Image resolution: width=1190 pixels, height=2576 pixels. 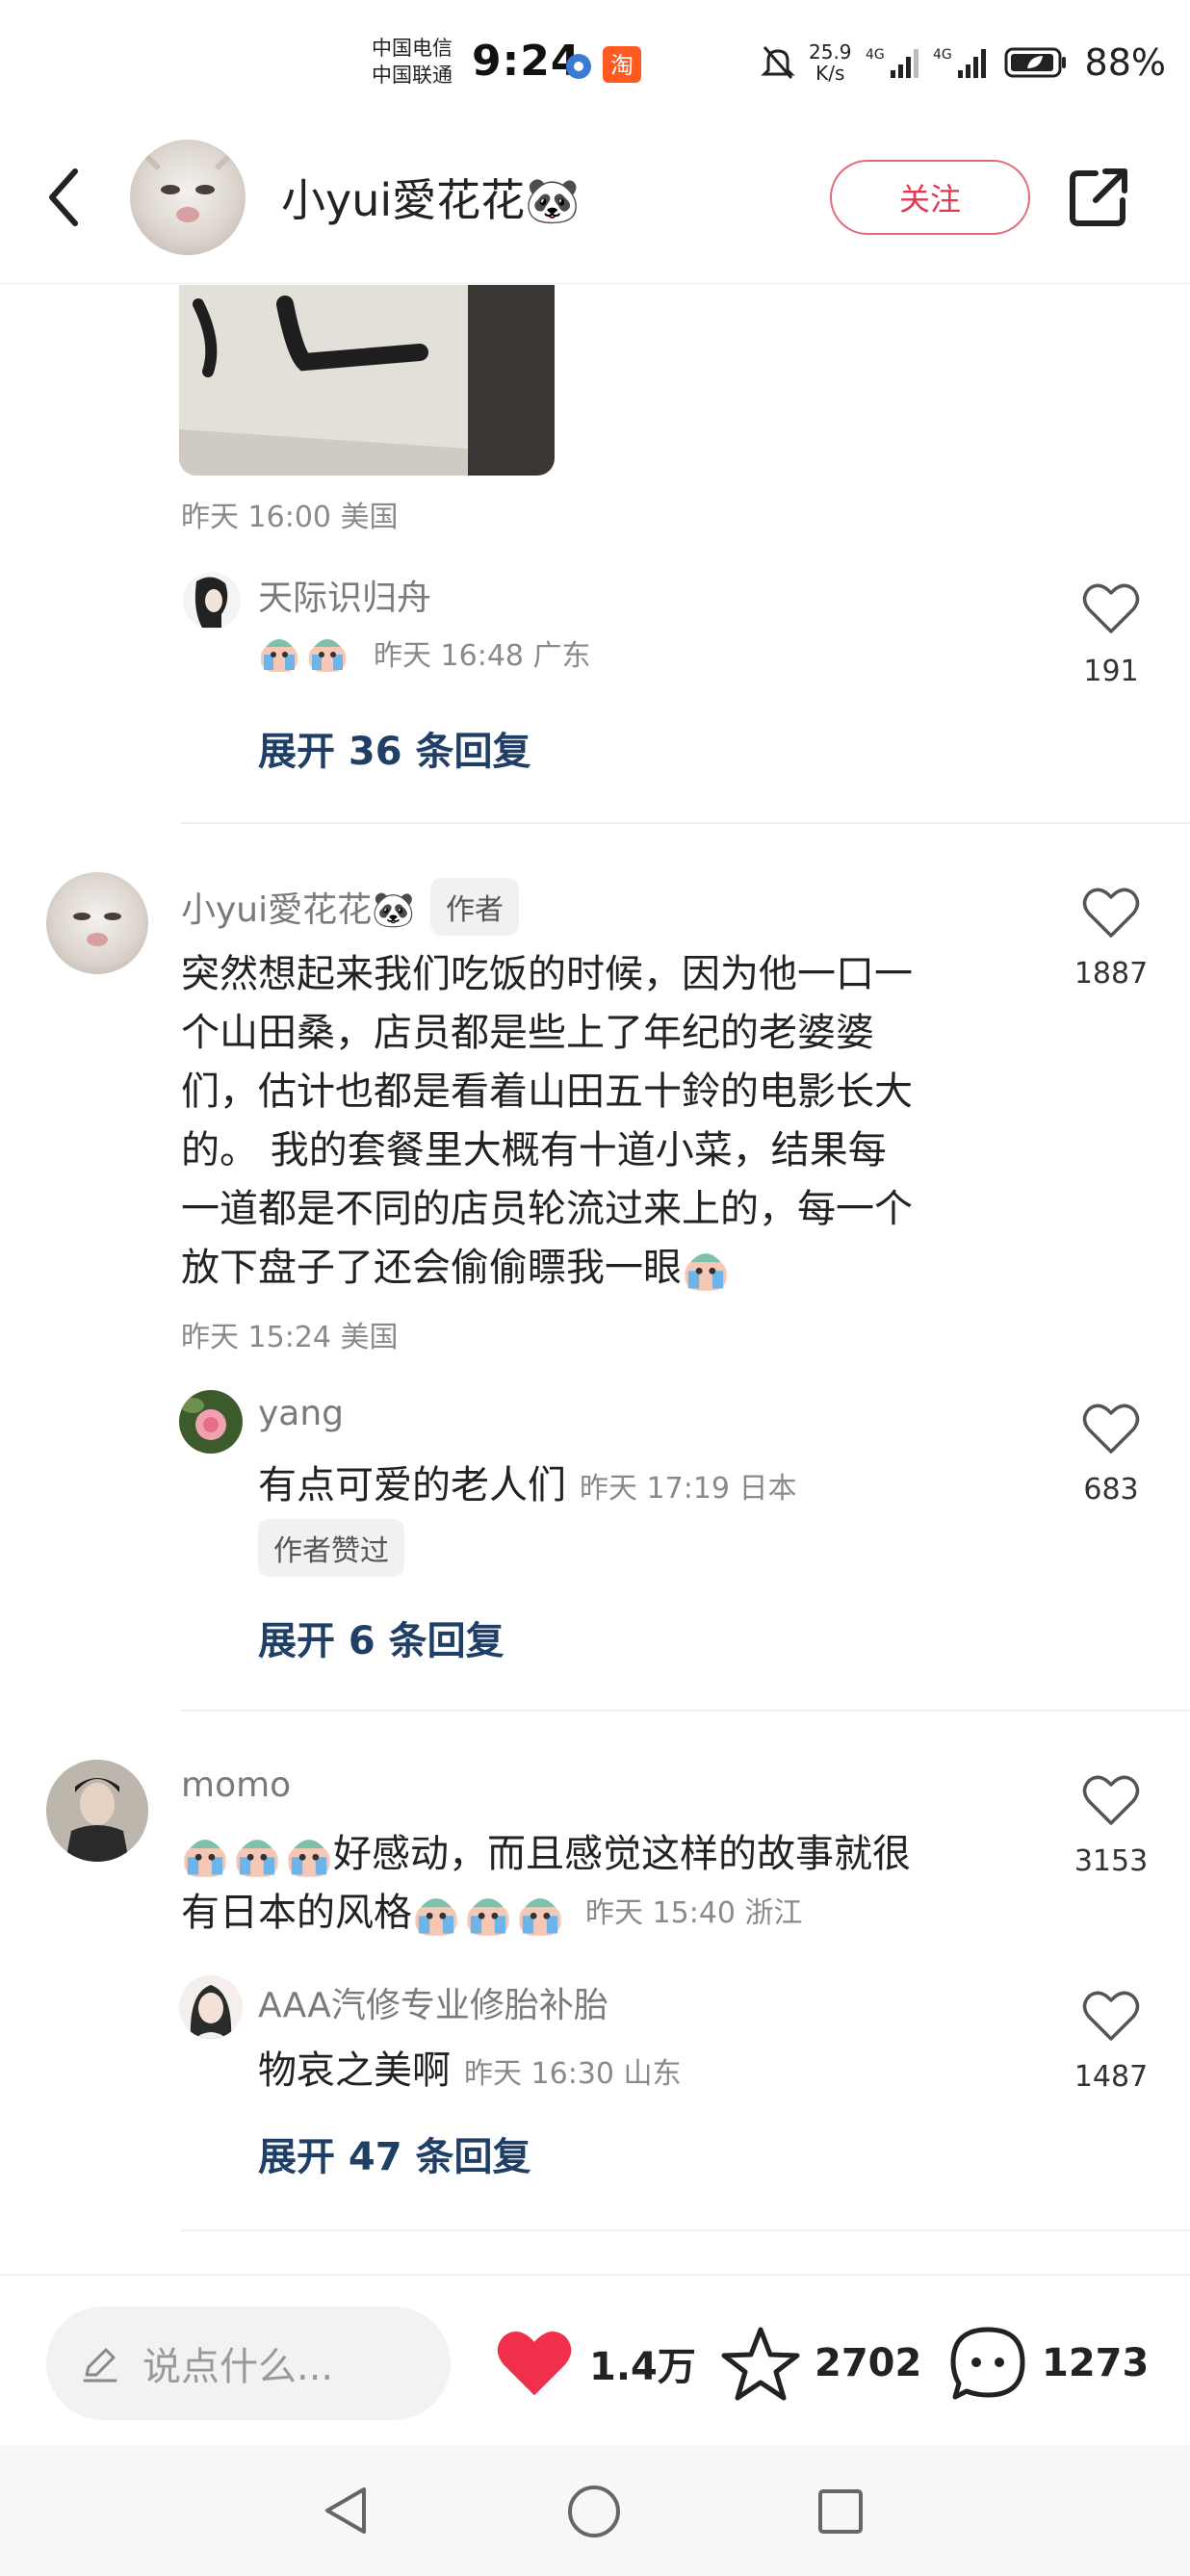 What do you see at coordinates (1111, 671) in the screenshot?
I see `reply-like-count: 191` at bounding box center [1111, 671].